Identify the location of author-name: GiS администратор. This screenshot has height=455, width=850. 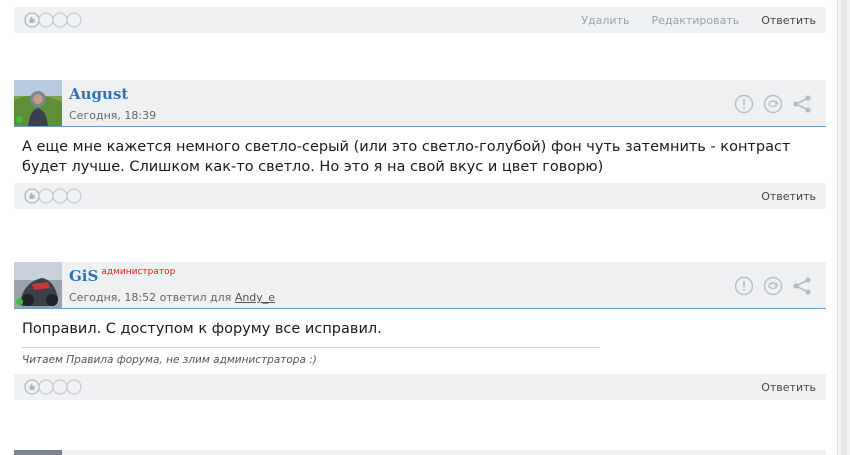
(122, 276).